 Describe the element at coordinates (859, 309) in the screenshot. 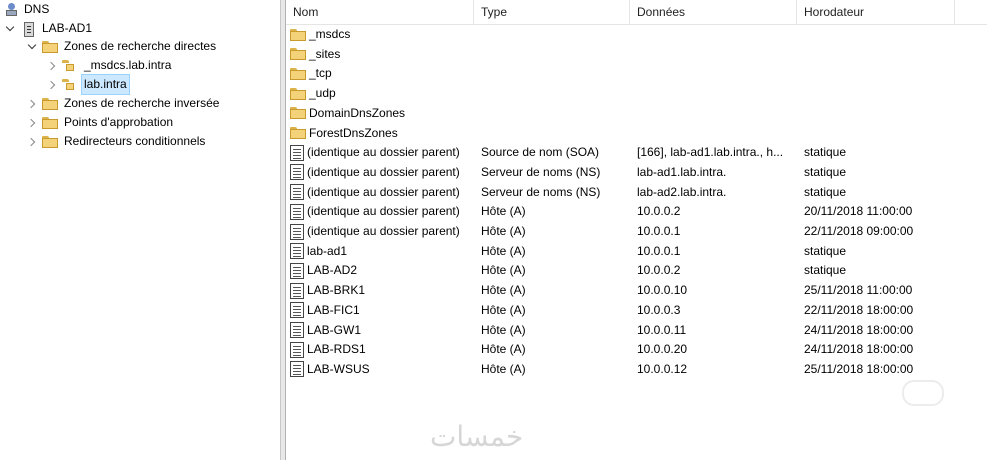

I see `cell-text: 22/11/2018 18:00:00` at that location.